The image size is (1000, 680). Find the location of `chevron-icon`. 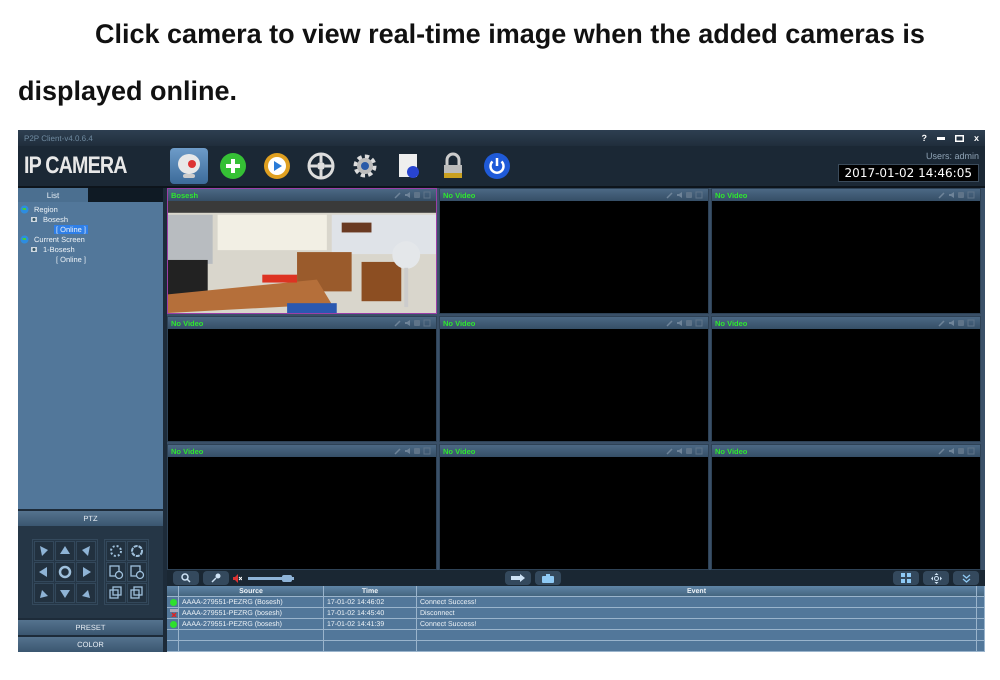

chevron-icon is located at coordinates (966, 578).